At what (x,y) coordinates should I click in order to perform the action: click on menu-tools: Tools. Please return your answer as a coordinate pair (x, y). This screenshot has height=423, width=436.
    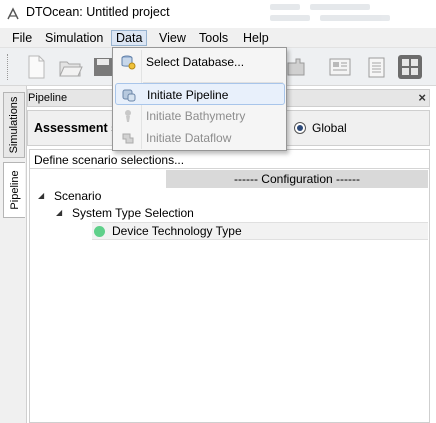
    Looking at the image, I should click on (213, 38).